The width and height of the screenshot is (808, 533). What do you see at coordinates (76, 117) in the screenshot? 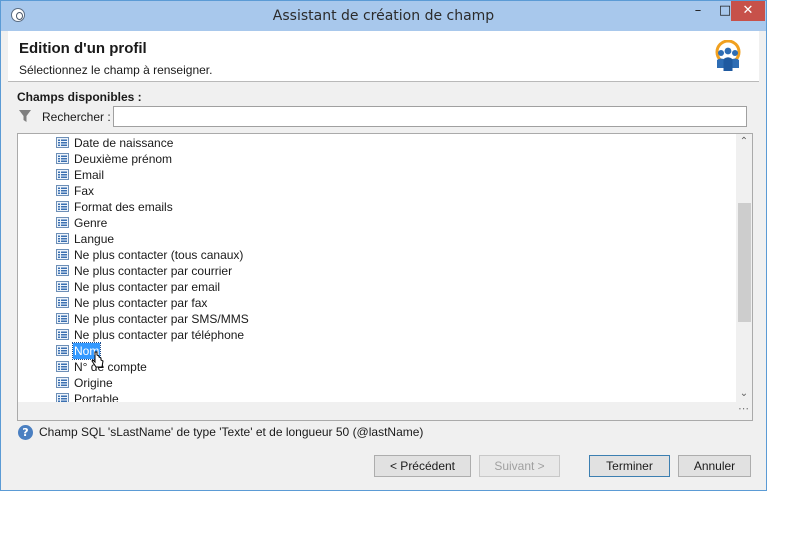
I see `search-label: Rechercher :` at bounding box center [76, 117].